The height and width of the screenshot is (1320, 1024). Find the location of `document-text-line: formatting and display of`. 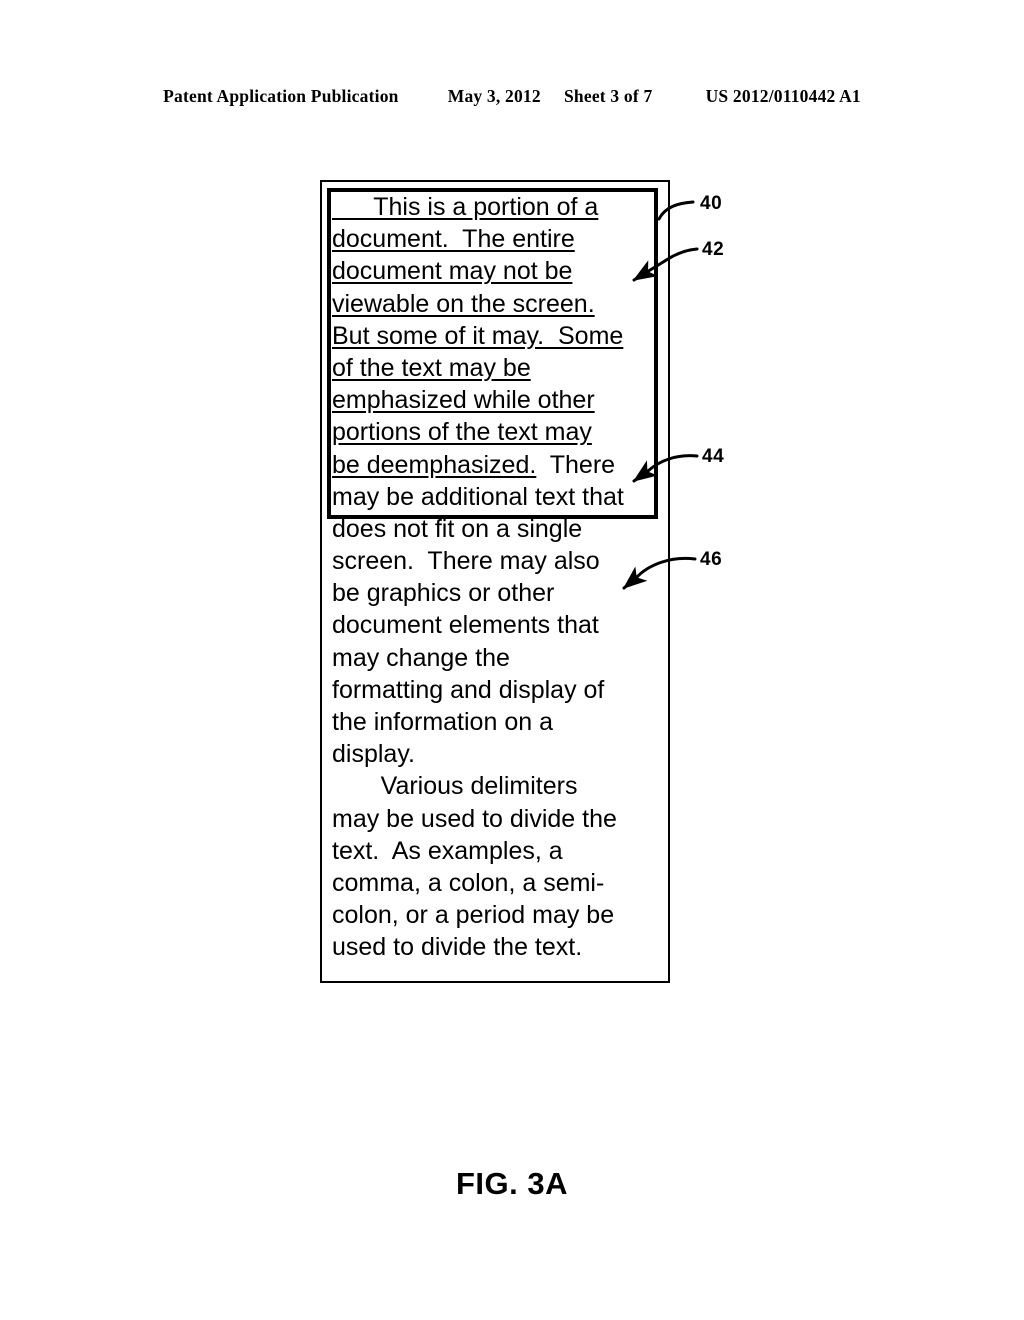

document-text-line: formatting and display of is located at coordinates (468, 689).